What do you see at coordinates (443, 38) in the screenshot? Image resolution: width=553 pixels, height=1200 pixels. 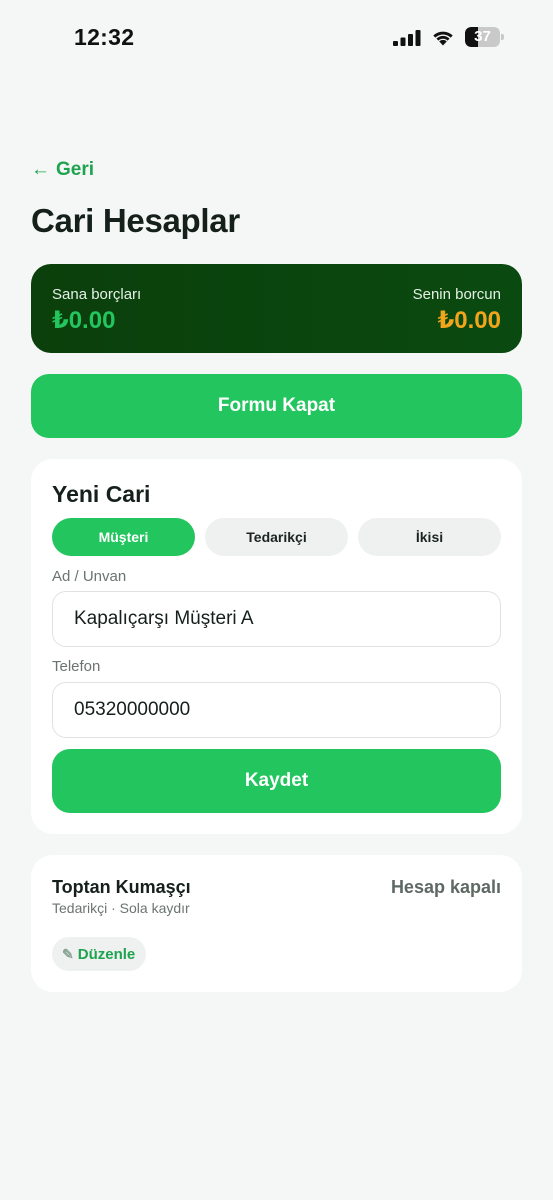 I see `wifi-icon` at bounding box center [443, 38].